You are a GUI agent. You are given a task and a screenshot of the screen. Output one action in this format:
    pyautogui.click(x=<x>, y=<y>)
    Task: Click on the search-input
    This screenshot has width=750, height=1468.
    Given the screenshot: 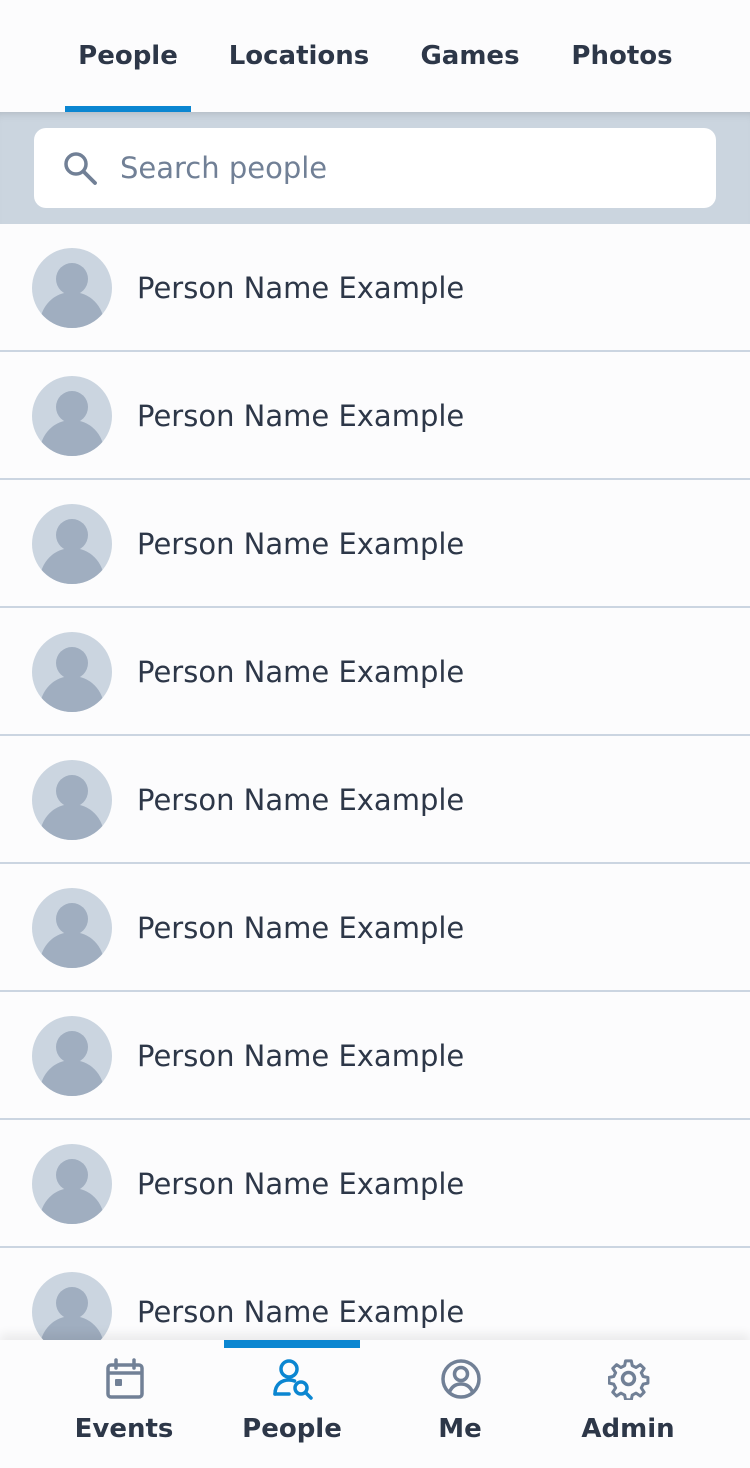 What is the action you would take?
    pyautogui.click(x=410, y=168)
    